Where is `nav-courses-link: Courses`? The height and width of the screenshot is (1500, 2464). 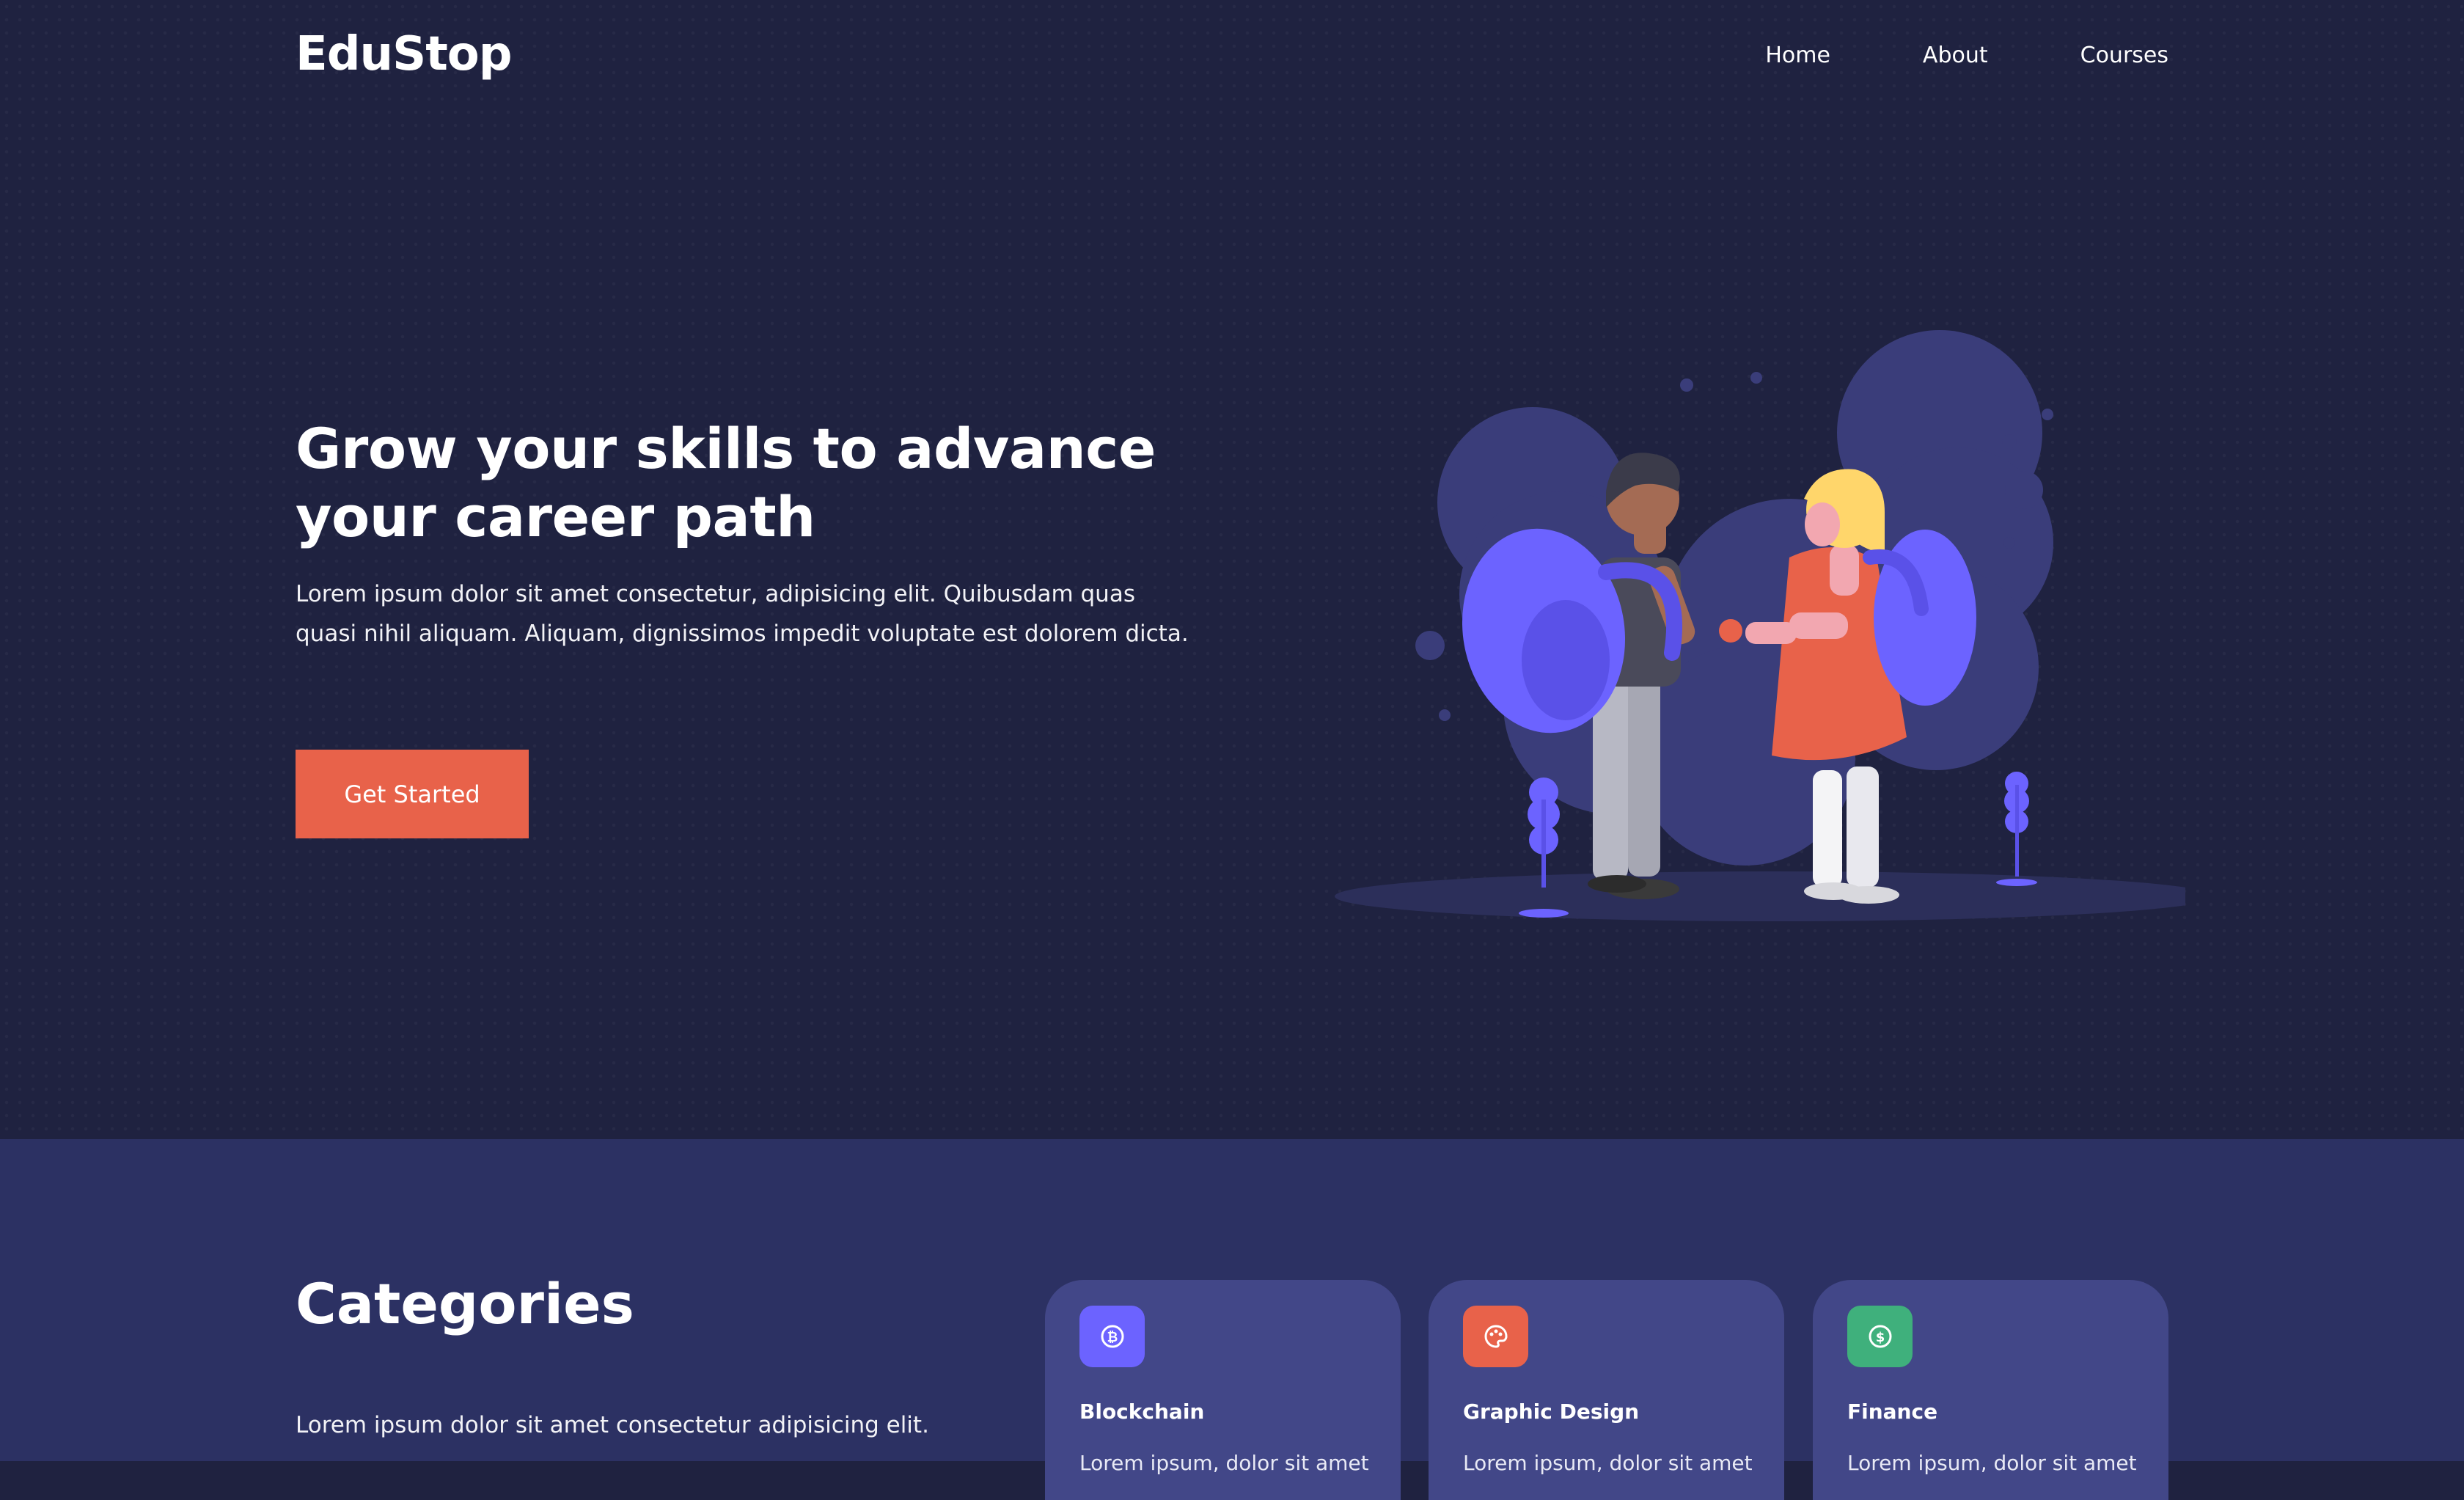
nav-courses-link: Courses is located at coordinates (2124, 55).